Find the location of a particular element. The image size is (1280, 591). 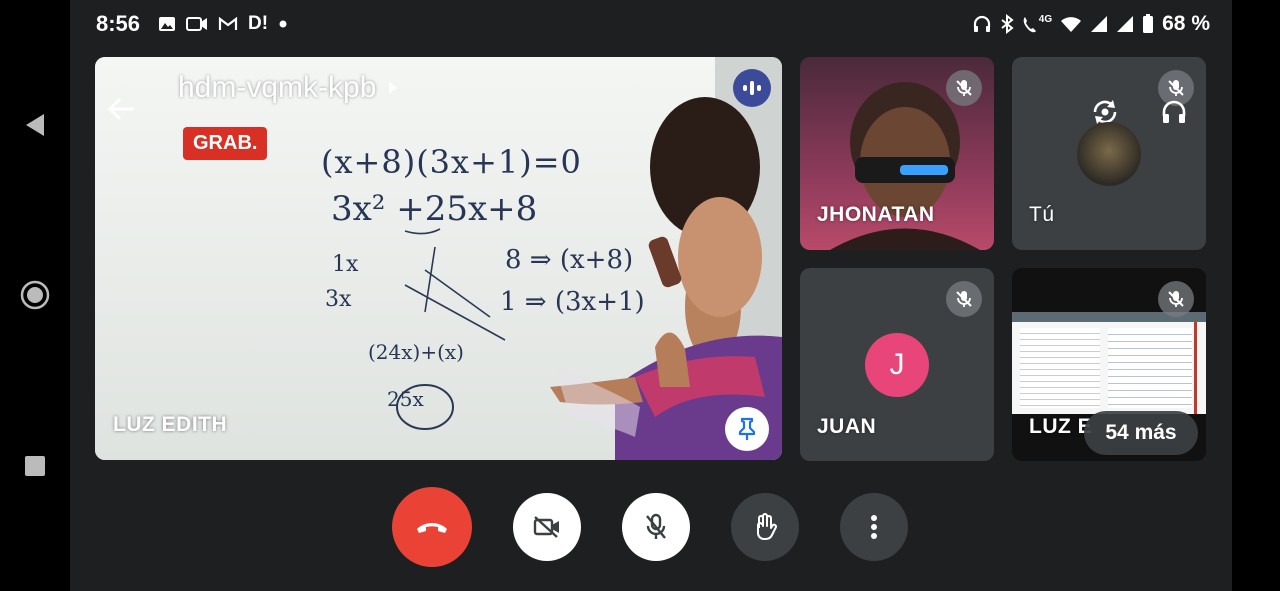

app-d-icon: D! is located at coordinates (258, 23).